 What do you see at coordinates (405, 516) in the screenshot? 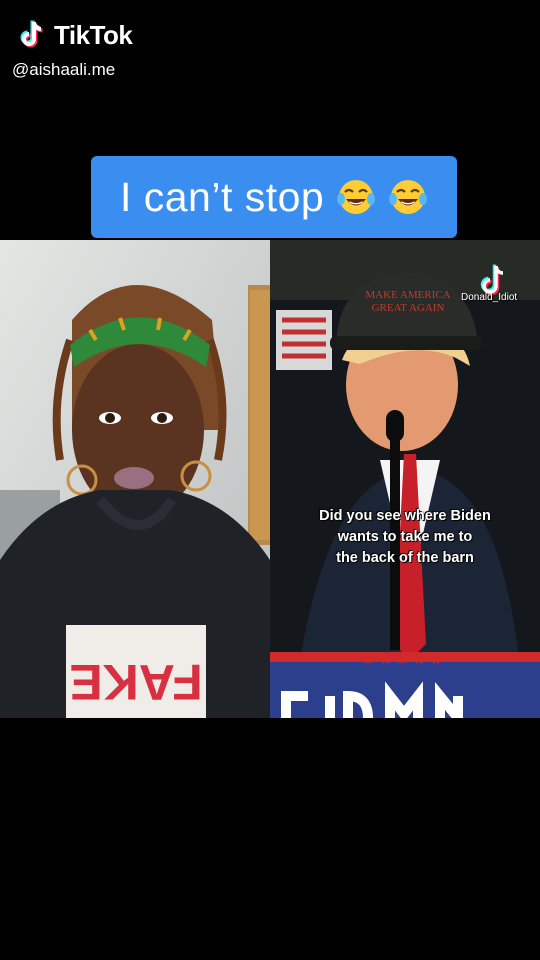
I see `subtitle-line: Did you see where Biden` at bounding box center [405, 516].